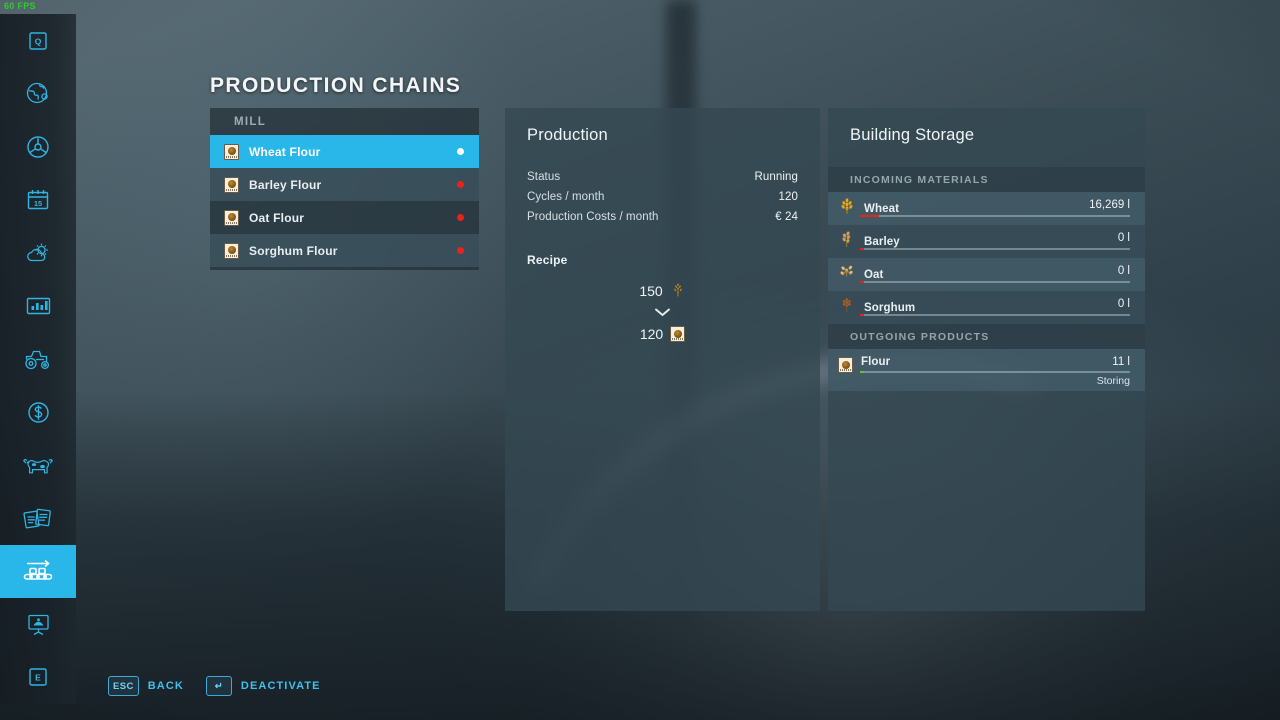 The width and height of the screenshot is (1280, 720). What do you see at coordinates (986, 307) in the screenshot?
I see `storage-row-sorghum: Sorghum 0 l` at bounding box center [986, 307].